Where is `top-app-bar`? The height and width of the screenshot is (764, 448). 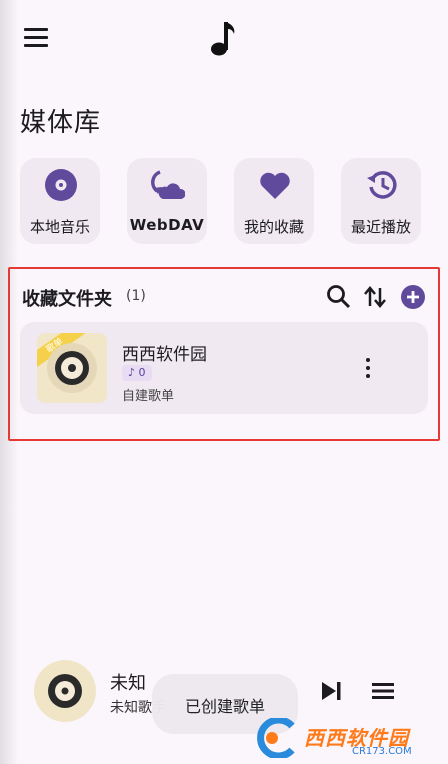
top-app-bar is located at coordinates (224, 40).